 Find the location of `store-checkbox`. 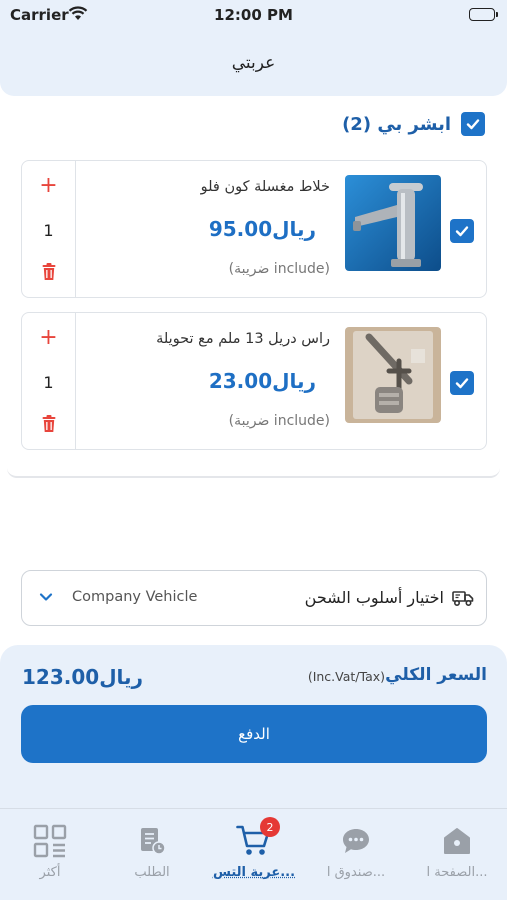

store-checkbox is located at coordinates (473, 124).